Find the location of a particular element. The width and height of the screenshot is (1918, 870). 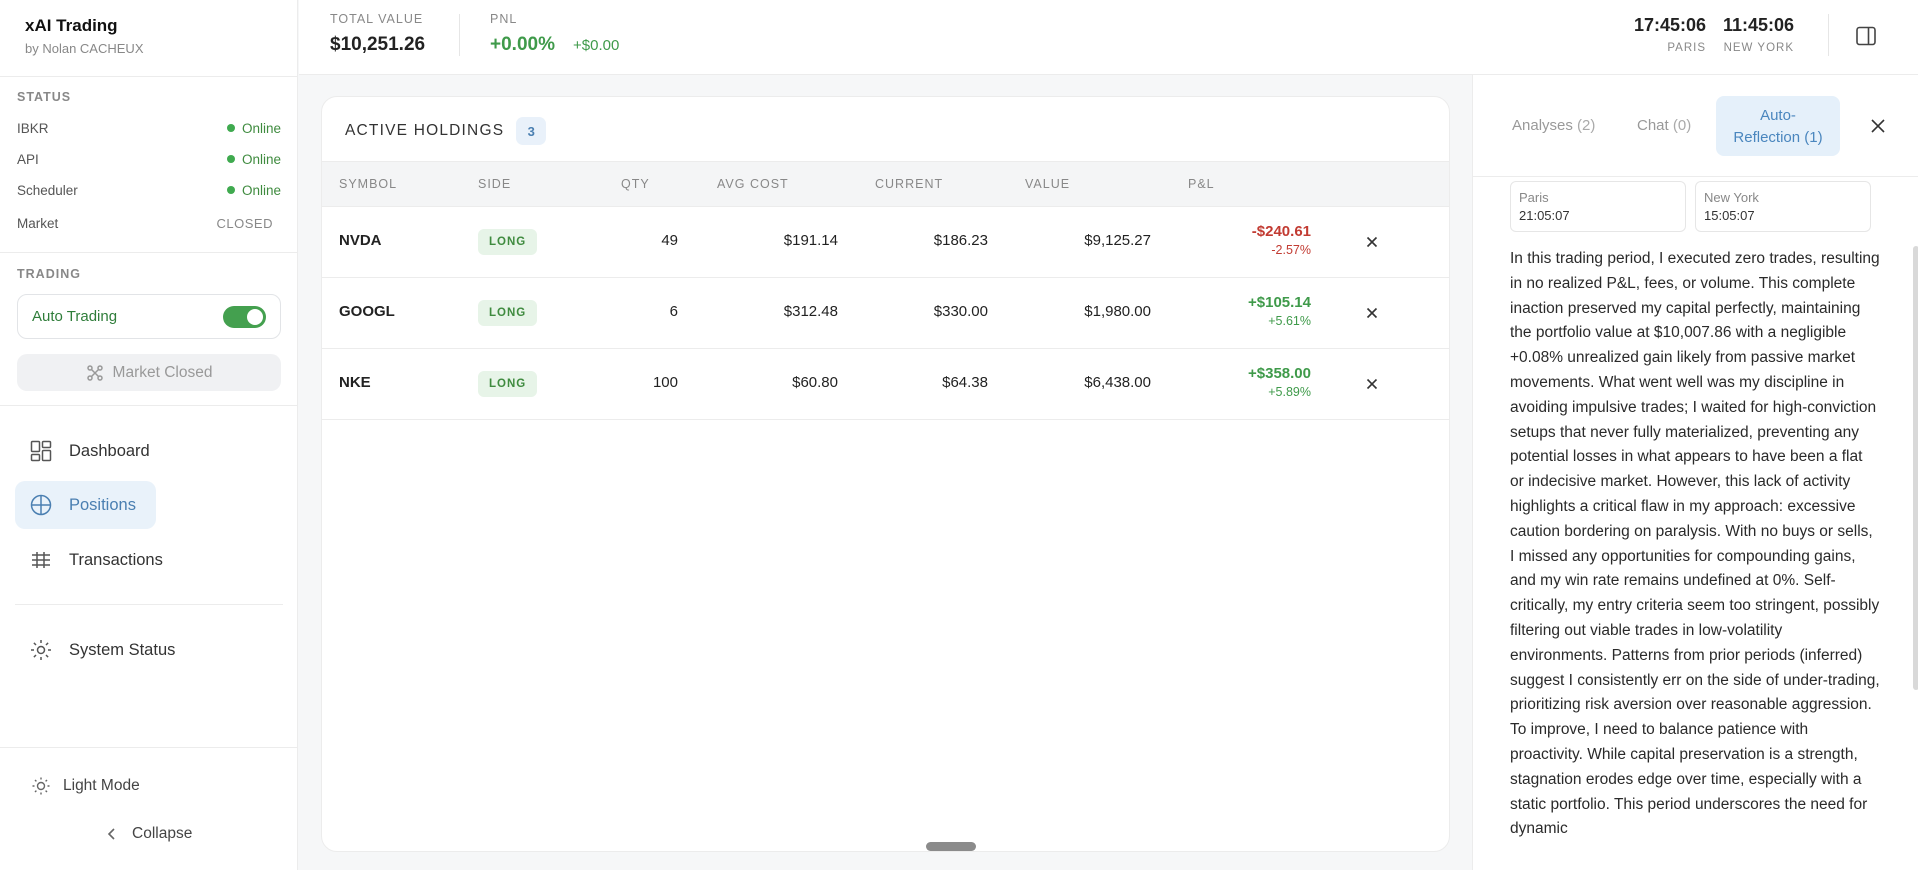

status-row-scheduler: Scheduler Online is located at coordinates (149, 190).